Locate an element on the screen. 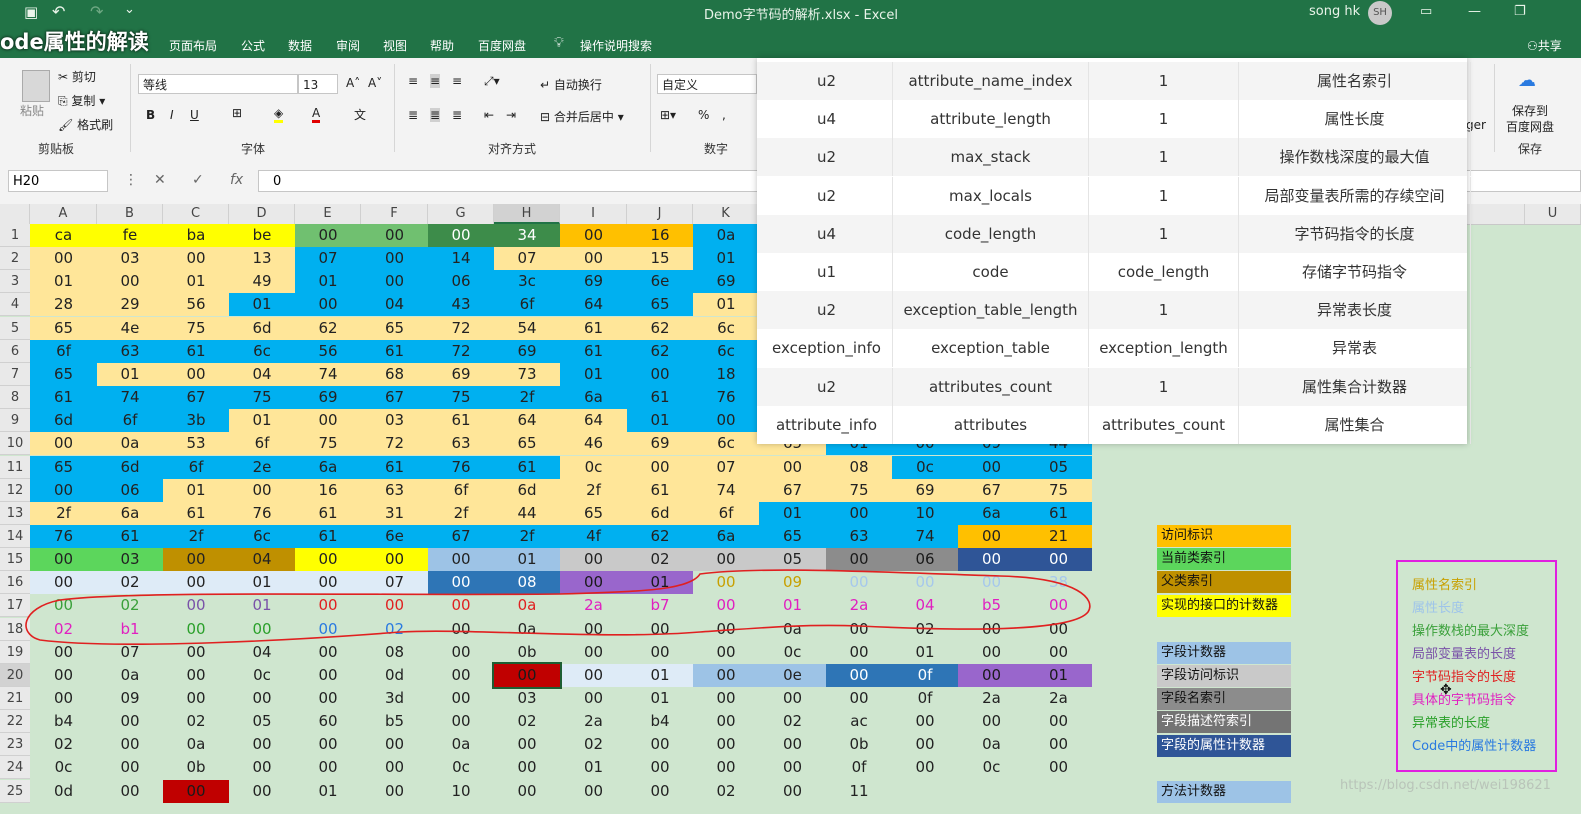 The image size is (1581, 814). cell-k10: 6c is located at coordinates (726, 444).